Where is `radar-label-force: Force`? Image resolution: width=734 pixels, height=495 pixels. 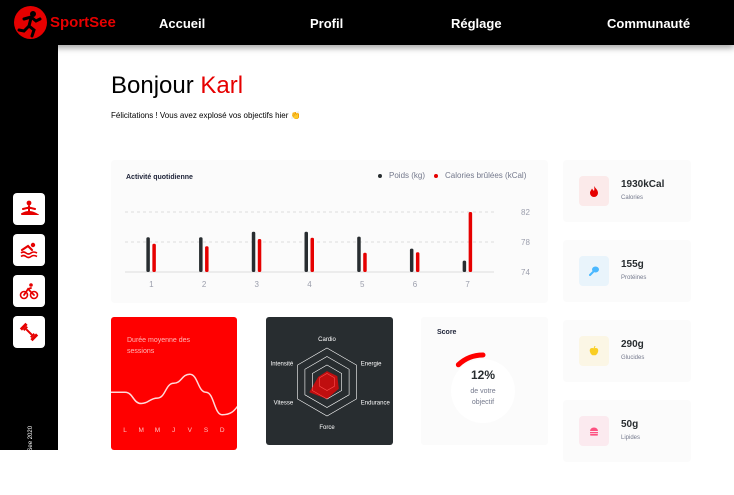 radar-label-force: Force is located at coordinates (327, 428).